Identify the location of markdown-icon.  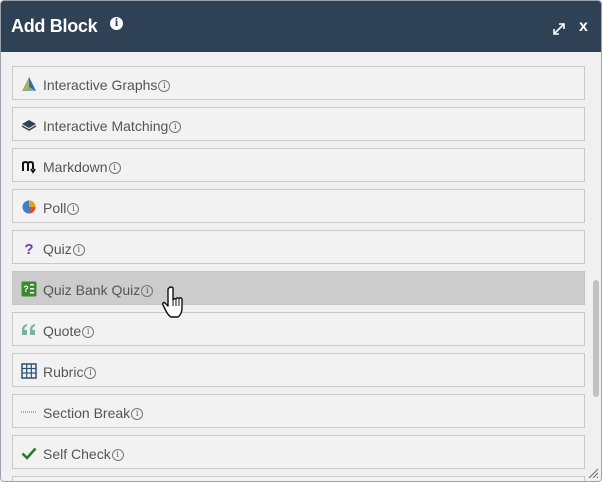
(29, 167).